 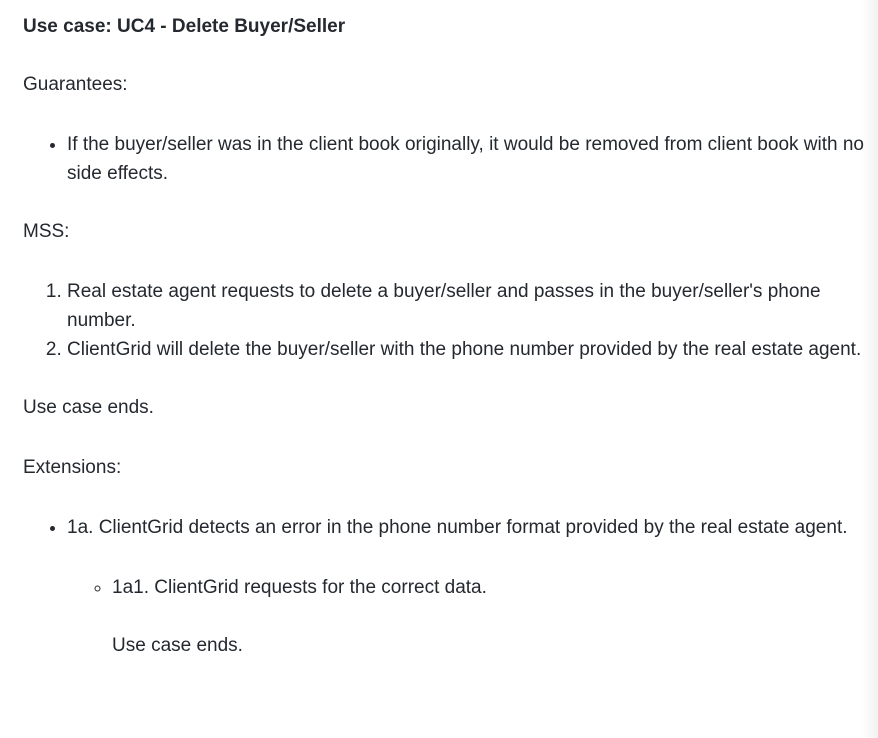 What do you see at coordinates (177, 645) in the screenshot?
I see `extension-sub-item-note: Use case ends.` at bounding box center [177, 645].